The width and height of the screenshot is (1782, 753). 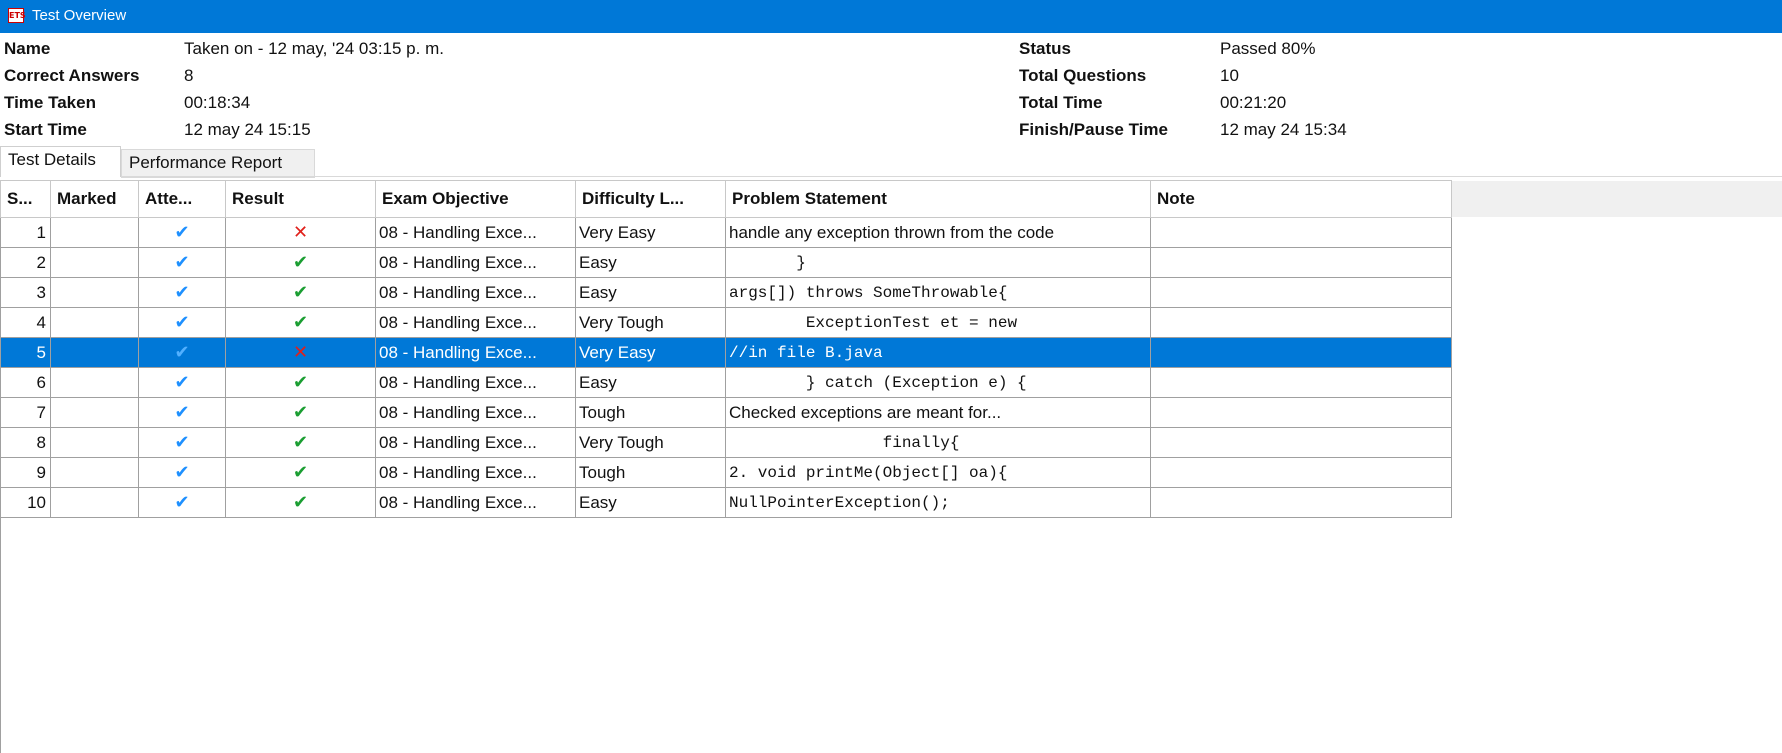 What do you see at coordinates (1045, 48) in the screenshot?
I see `status-label: Status` at bounding box center [1045, 48].